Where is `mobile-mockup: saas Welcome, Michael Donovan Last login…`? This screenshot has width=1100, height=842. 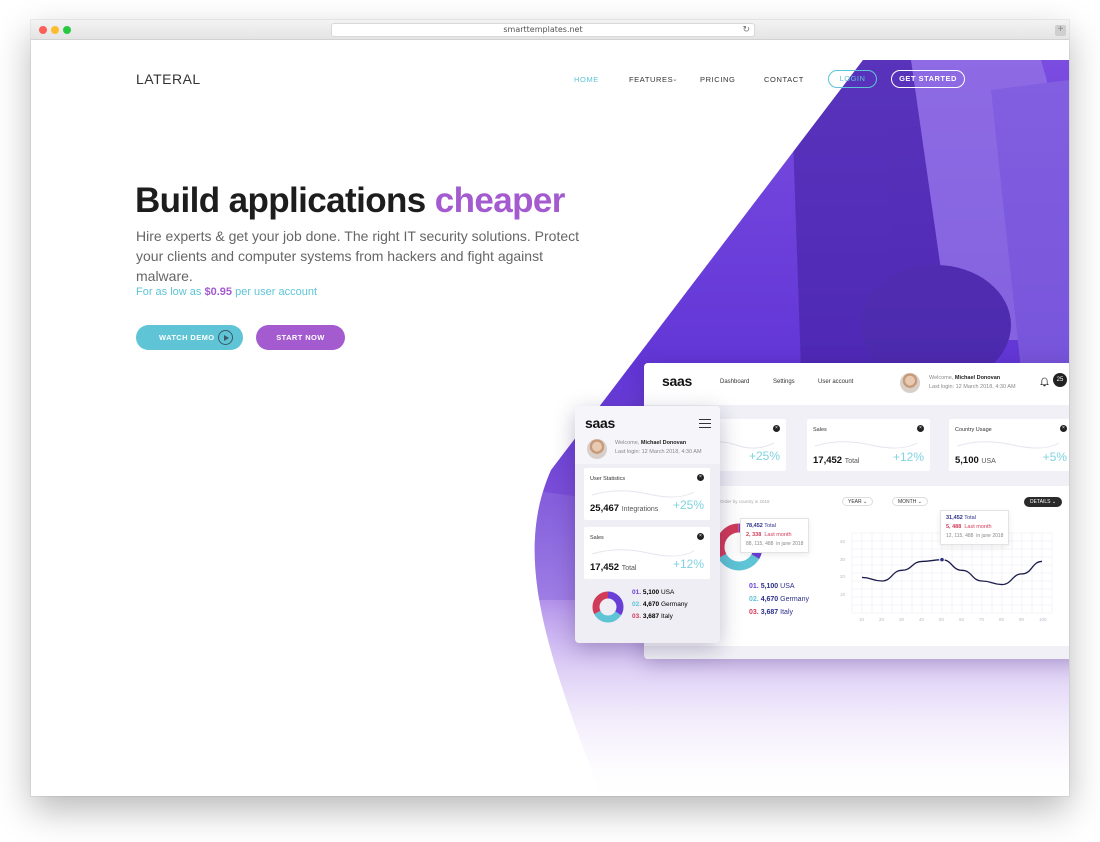 mobile-mockup: saas Welcome, Michael Donovan Last login… is located at coordinates (647, 524).